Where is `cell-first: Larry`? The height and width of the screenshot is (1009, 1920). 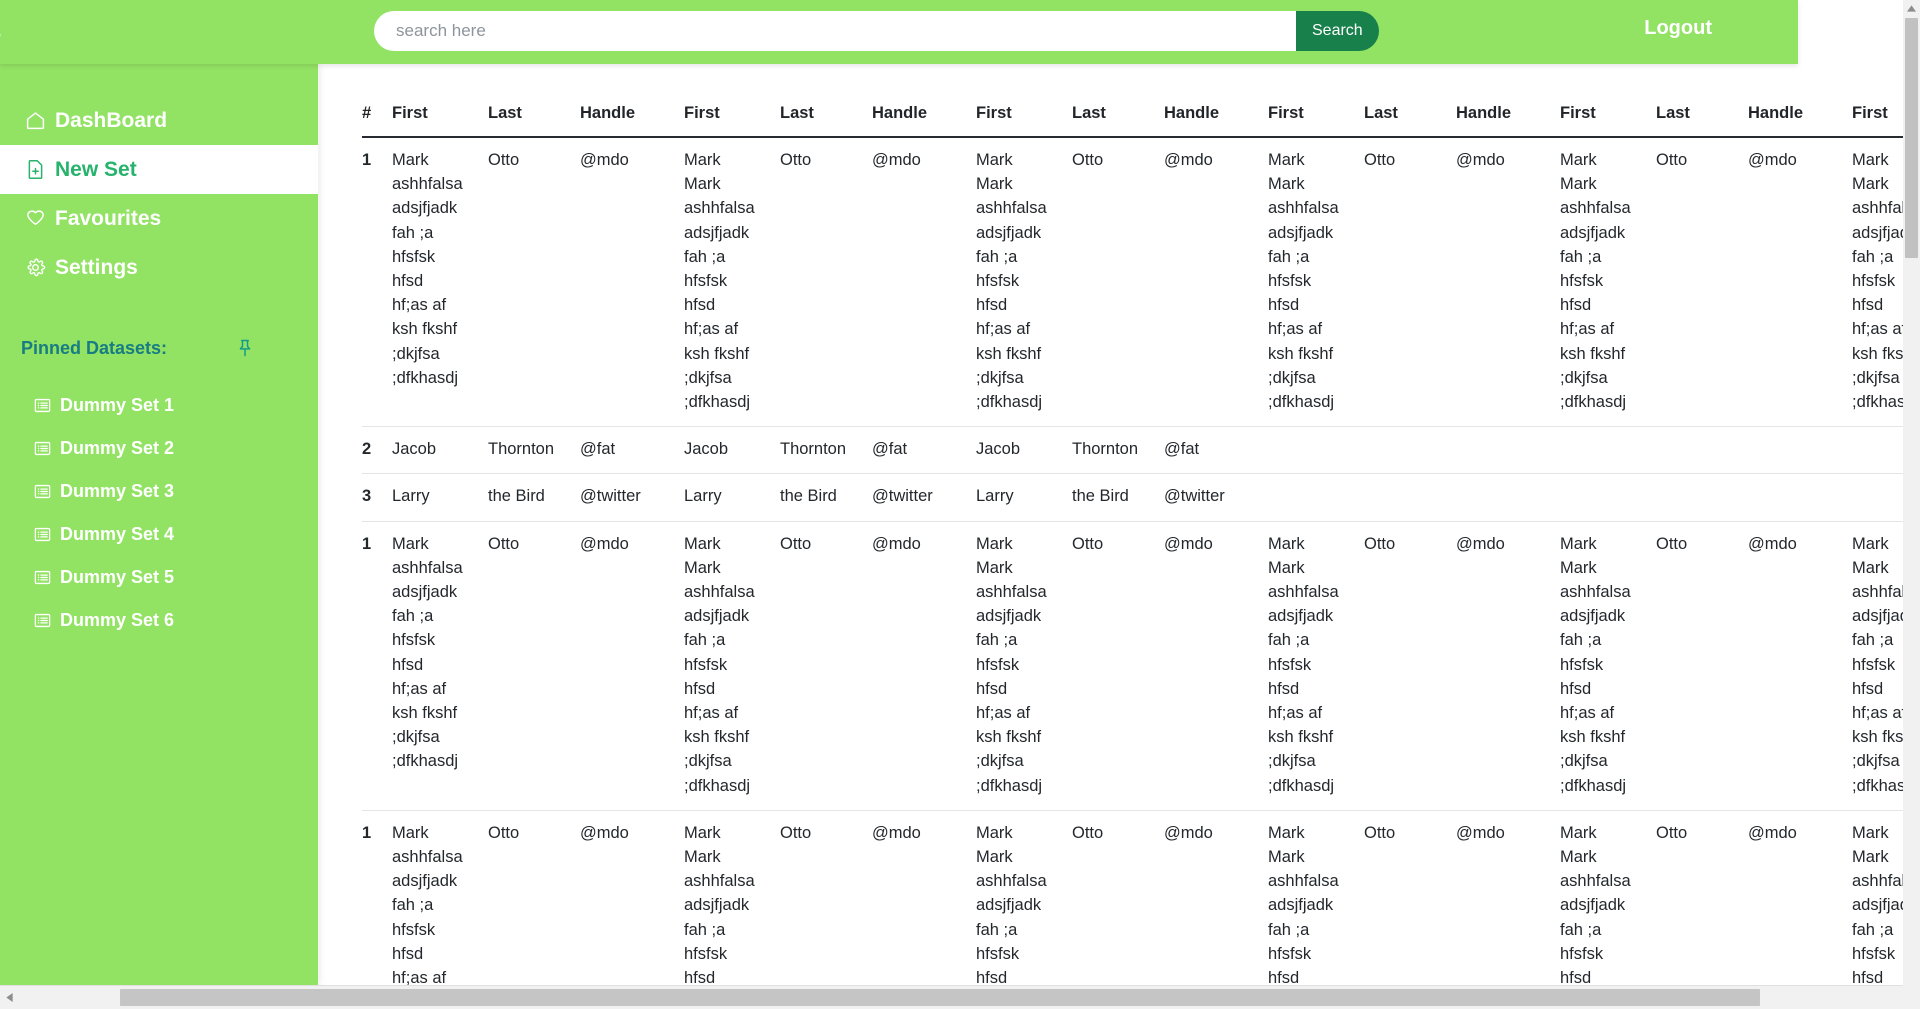
cell-first: Larry is located at coordinates (440, 497).